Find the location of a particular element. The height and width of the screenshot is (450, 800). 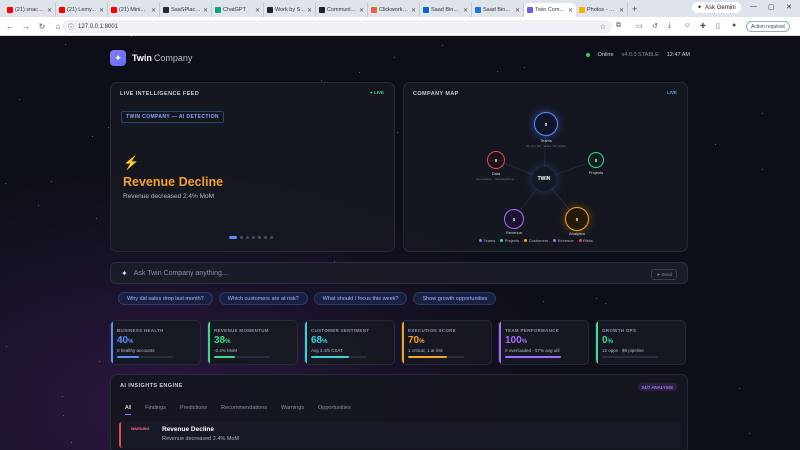

teams-count: 0 is located at coordinates (546, 124).